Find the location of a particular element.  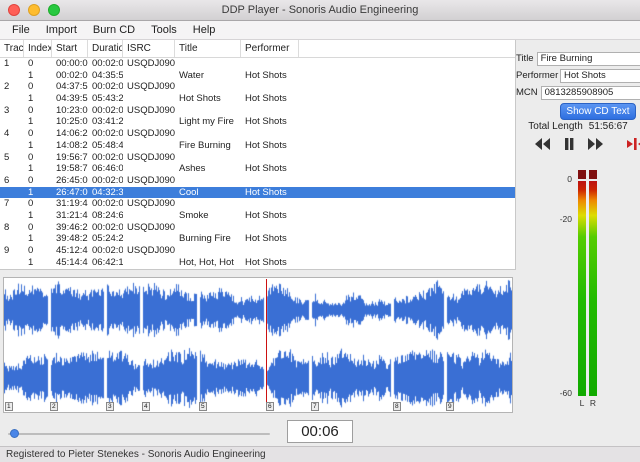

show-cd-text-button: Show CD Text is located at coordinates (598, 111).